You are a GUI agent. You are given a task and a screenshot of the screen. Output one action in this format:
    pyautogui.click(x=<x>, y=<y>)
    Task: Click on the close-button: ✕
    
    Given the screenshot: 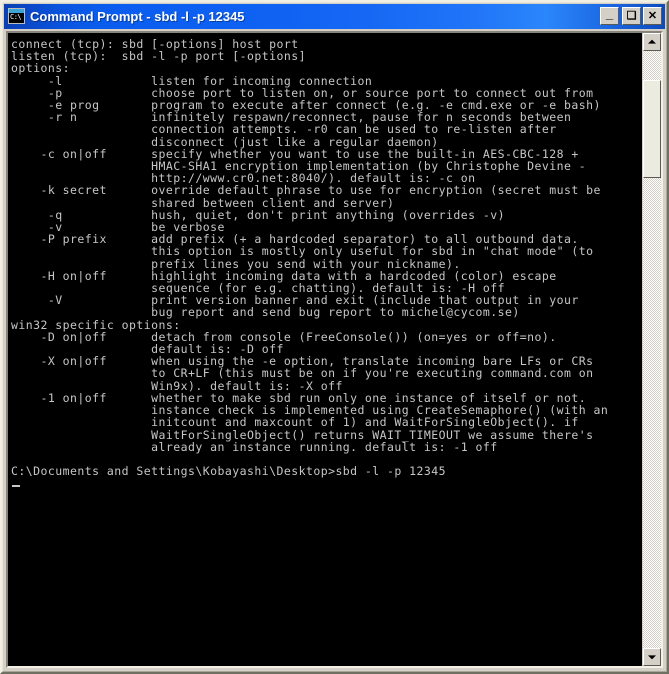 What is the action you would take?
    pyautogui.click(x=652, y=16)
    